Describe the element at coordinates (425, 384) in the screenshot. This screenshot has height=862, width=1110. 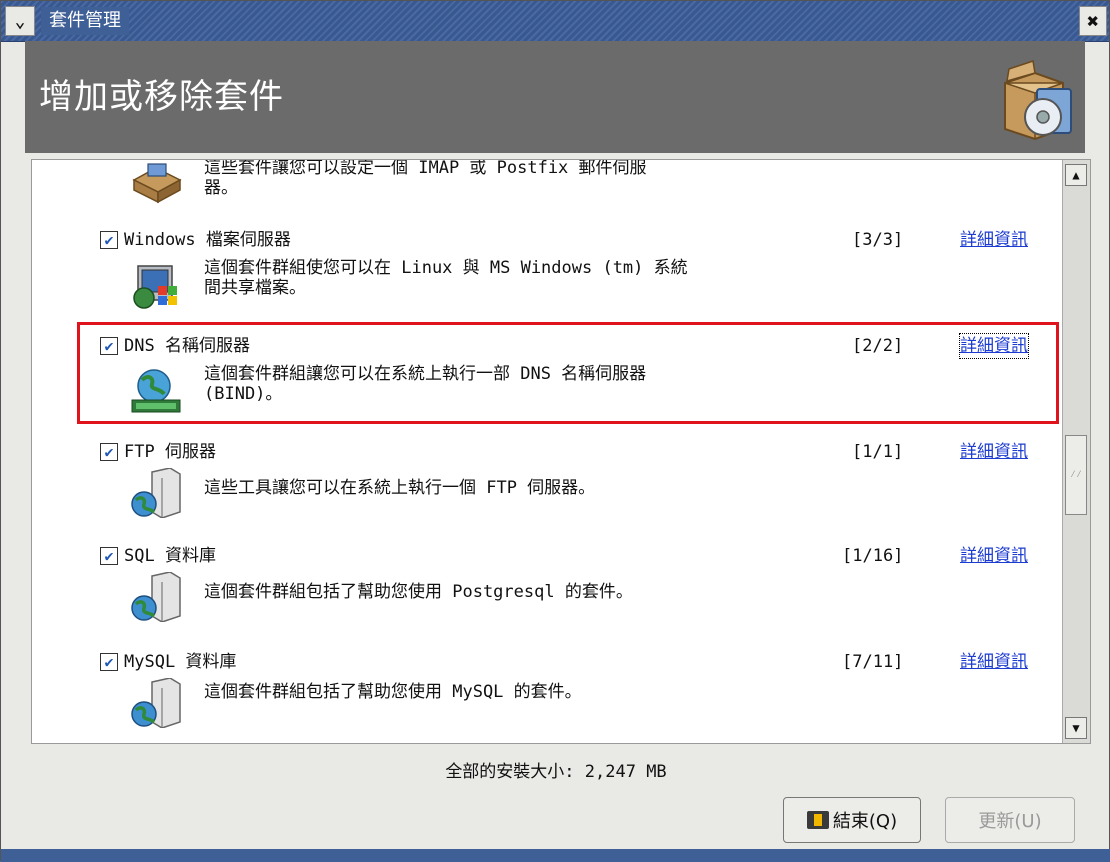
I see `package-description: 這個套件群組讓您可以在系統上執行一部 DNS 名稱伺服器 (BIND)。` at that location.